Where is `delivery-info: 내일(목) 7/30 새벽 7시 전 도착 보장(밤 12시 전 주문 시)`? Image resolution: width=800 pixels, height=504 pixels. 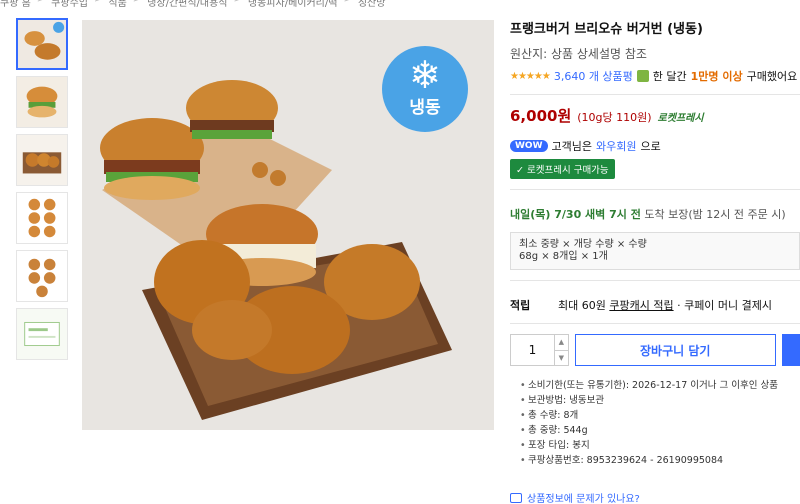 delivery-info: 내일(목) 7/30 새벽 7시 전 도착 보장(밤 12시 전 주문 시) is located at coordinates (655, 214).